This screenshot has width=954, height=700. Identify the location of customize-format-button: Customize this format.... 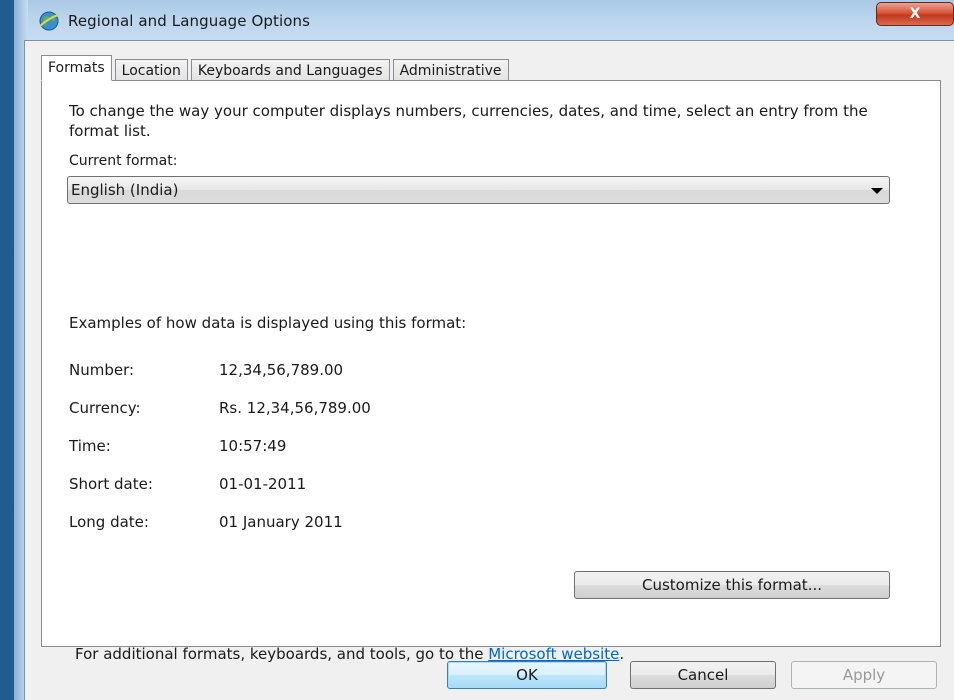
(732, 585).